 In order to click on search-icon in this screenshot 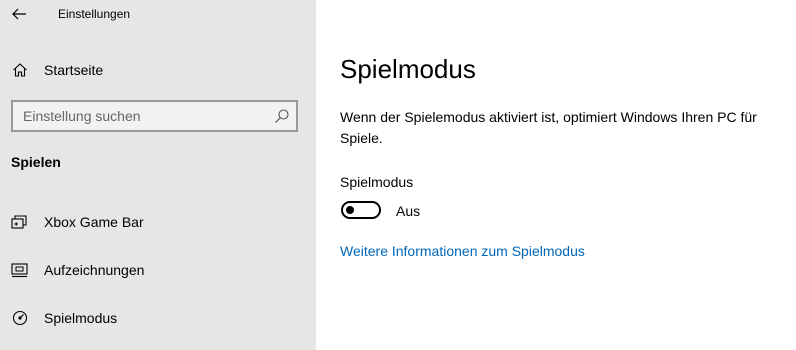, I will do `click(282, 116)`.